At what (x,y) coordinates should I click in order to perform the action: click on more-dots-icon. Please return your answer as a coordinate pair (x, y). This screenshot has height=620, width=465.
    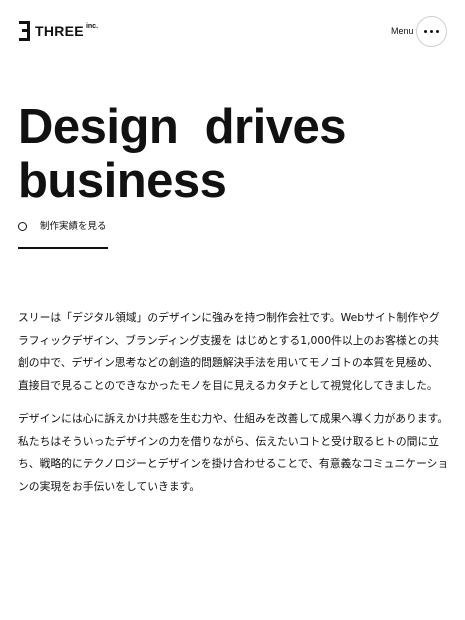
    Looking at the image, I should click on (431, 31).